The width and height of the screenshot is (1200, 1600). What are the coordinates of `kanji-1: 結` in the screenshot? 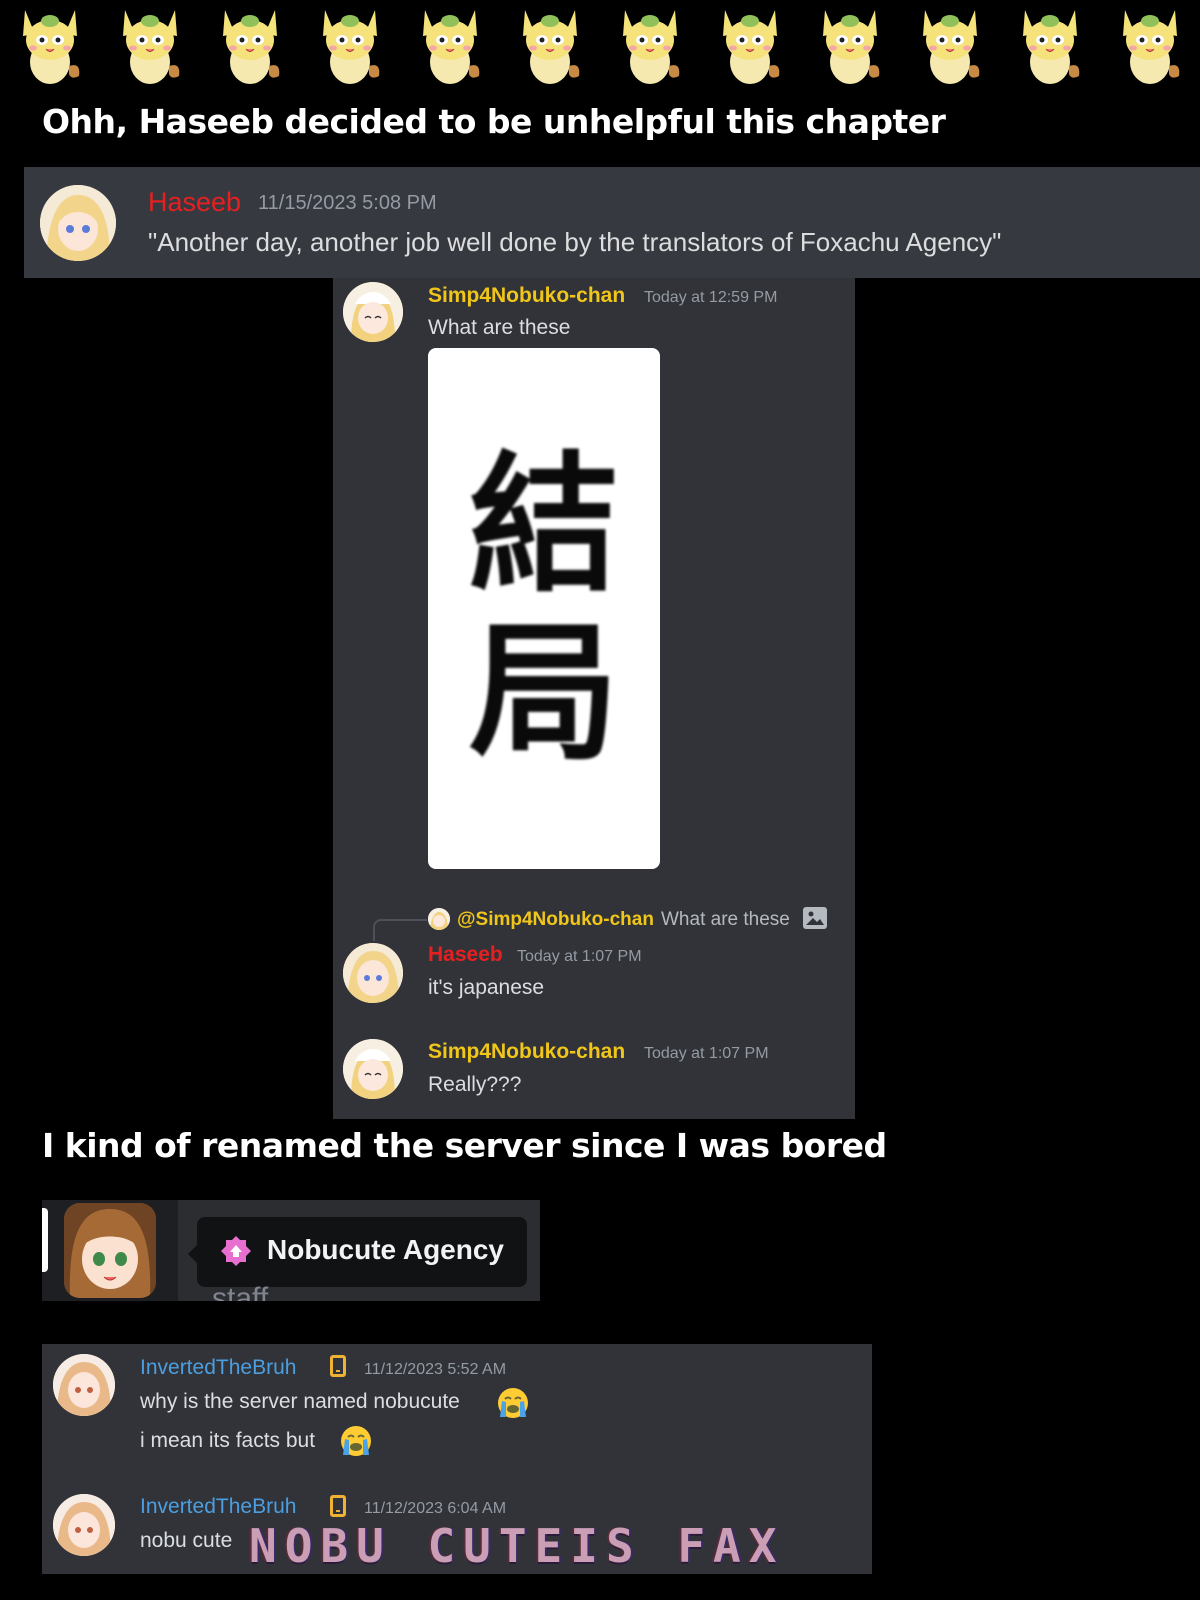 It's located at (543, 524).